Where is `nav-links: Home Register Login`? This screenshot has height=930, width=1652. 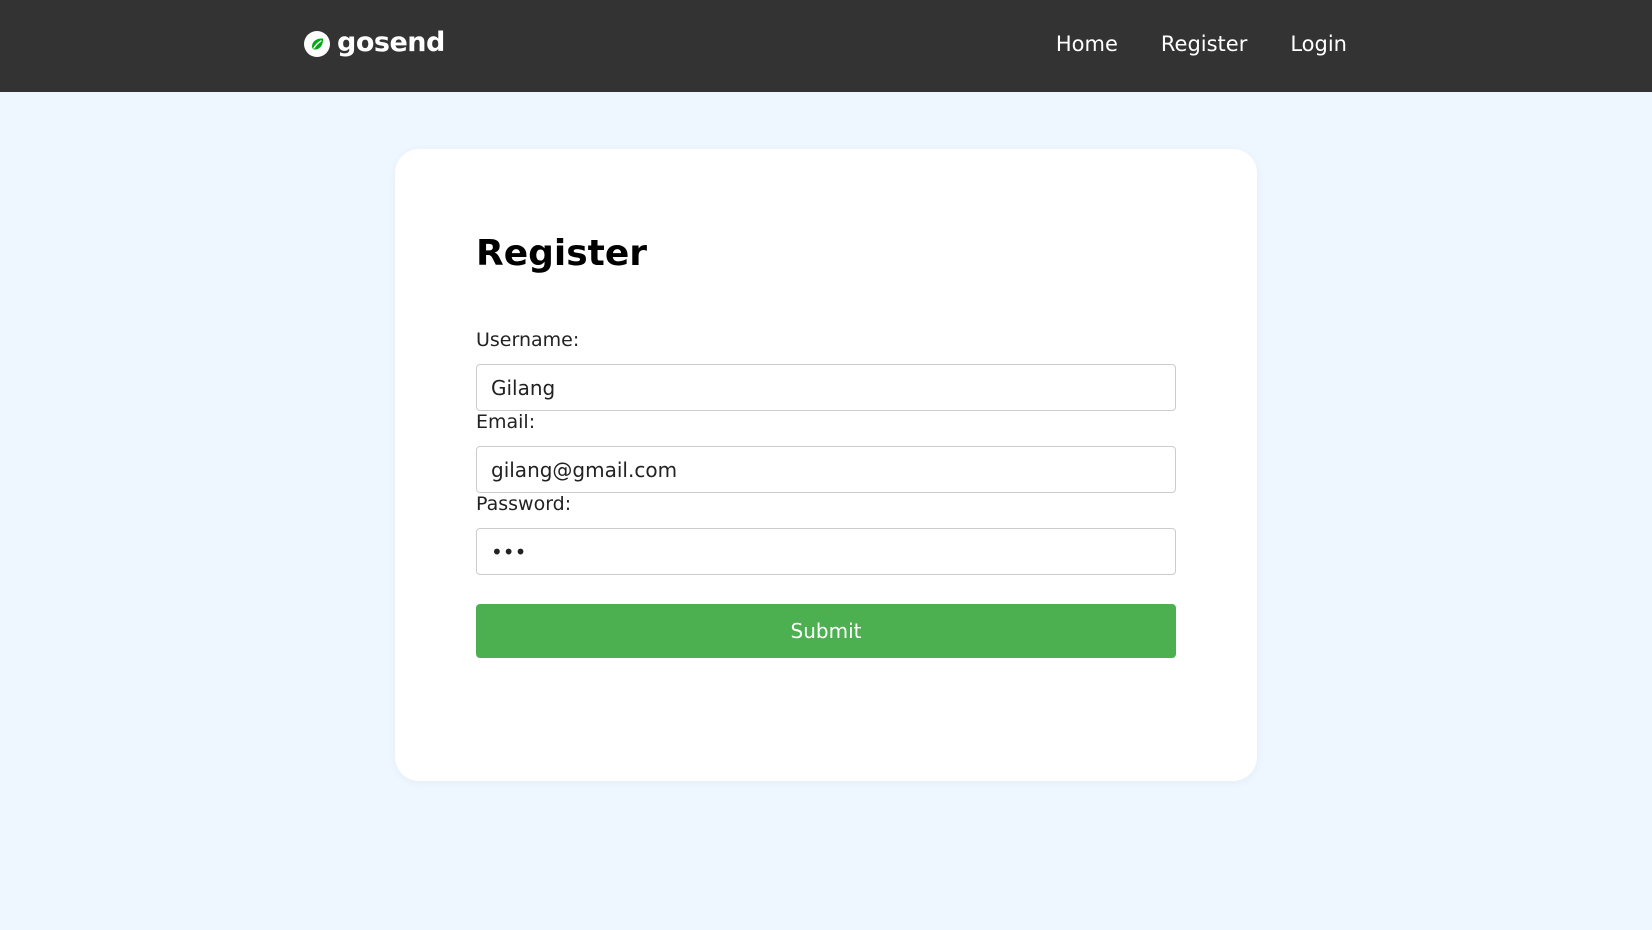 nav-links: Home Register Login is located at coordinates (1201, 44).